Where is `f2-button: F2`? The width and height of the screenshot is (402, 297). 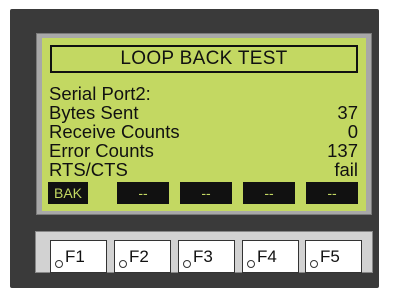 f2-button: F2 is located at coordinates (142, 256).